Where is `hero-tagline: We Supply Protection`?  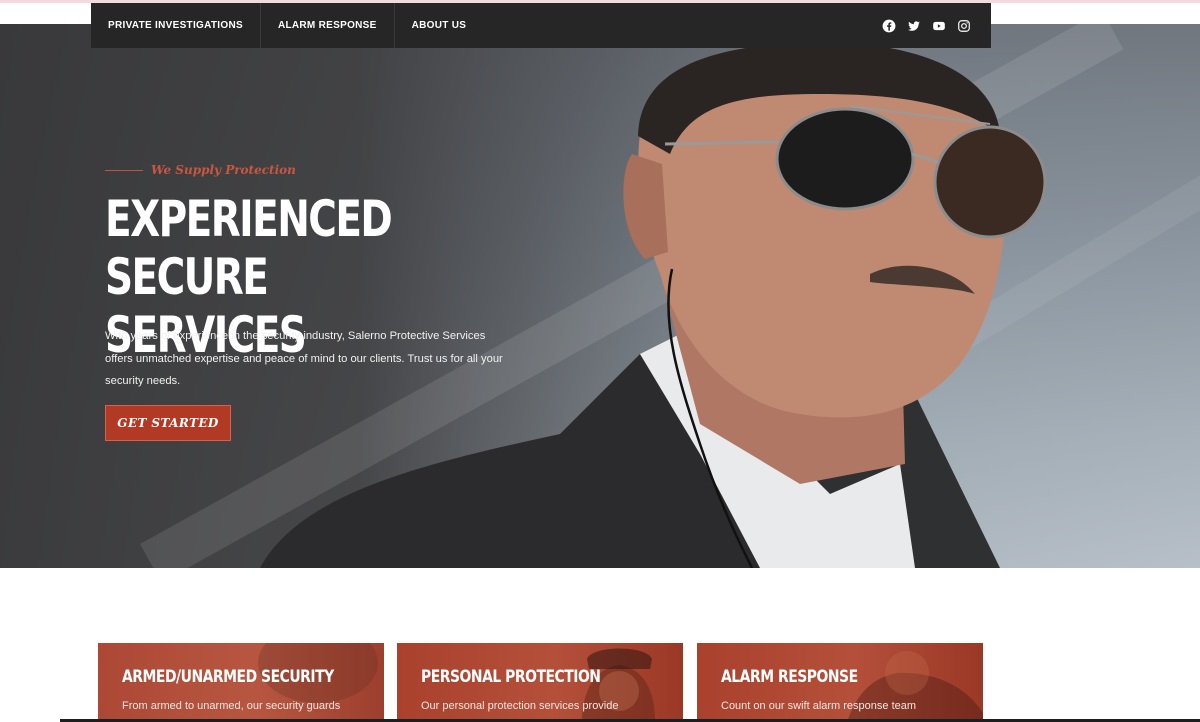
hero-tagline: We Supply Protection is located at coordinates (223, 170).